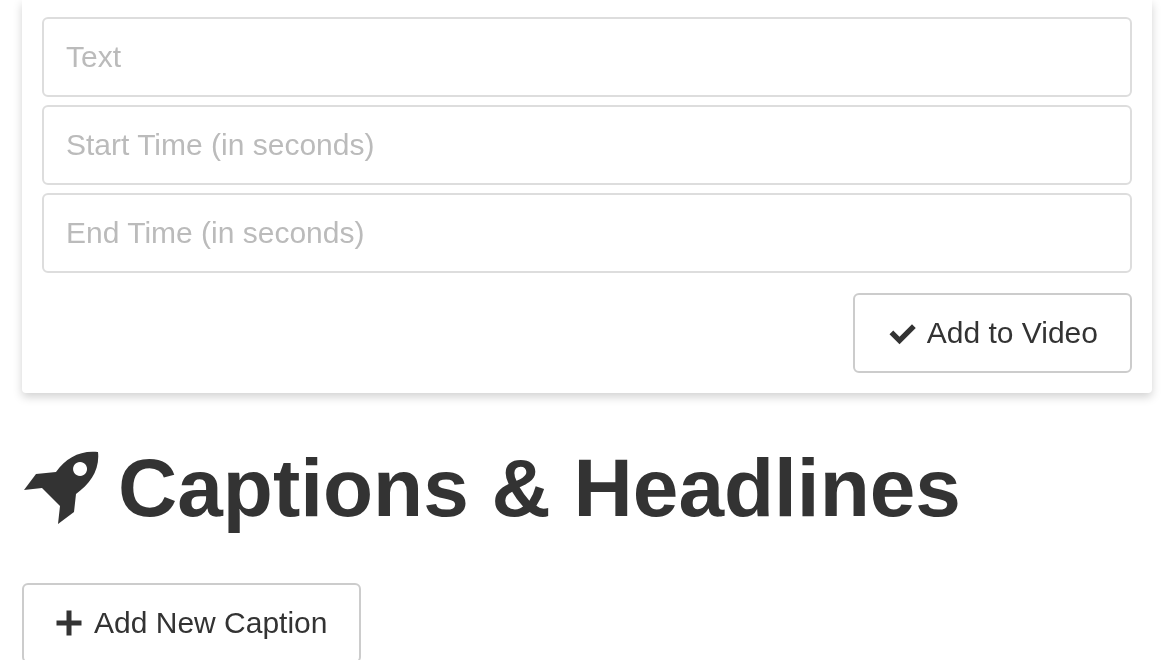 Image resolution: width=1174 pixels, height=660 pixels. What do you see at coordinates (587, 233) in the screenshot?
I see `input-field: End Time (in seconds)` at bounding box center [587, 233].